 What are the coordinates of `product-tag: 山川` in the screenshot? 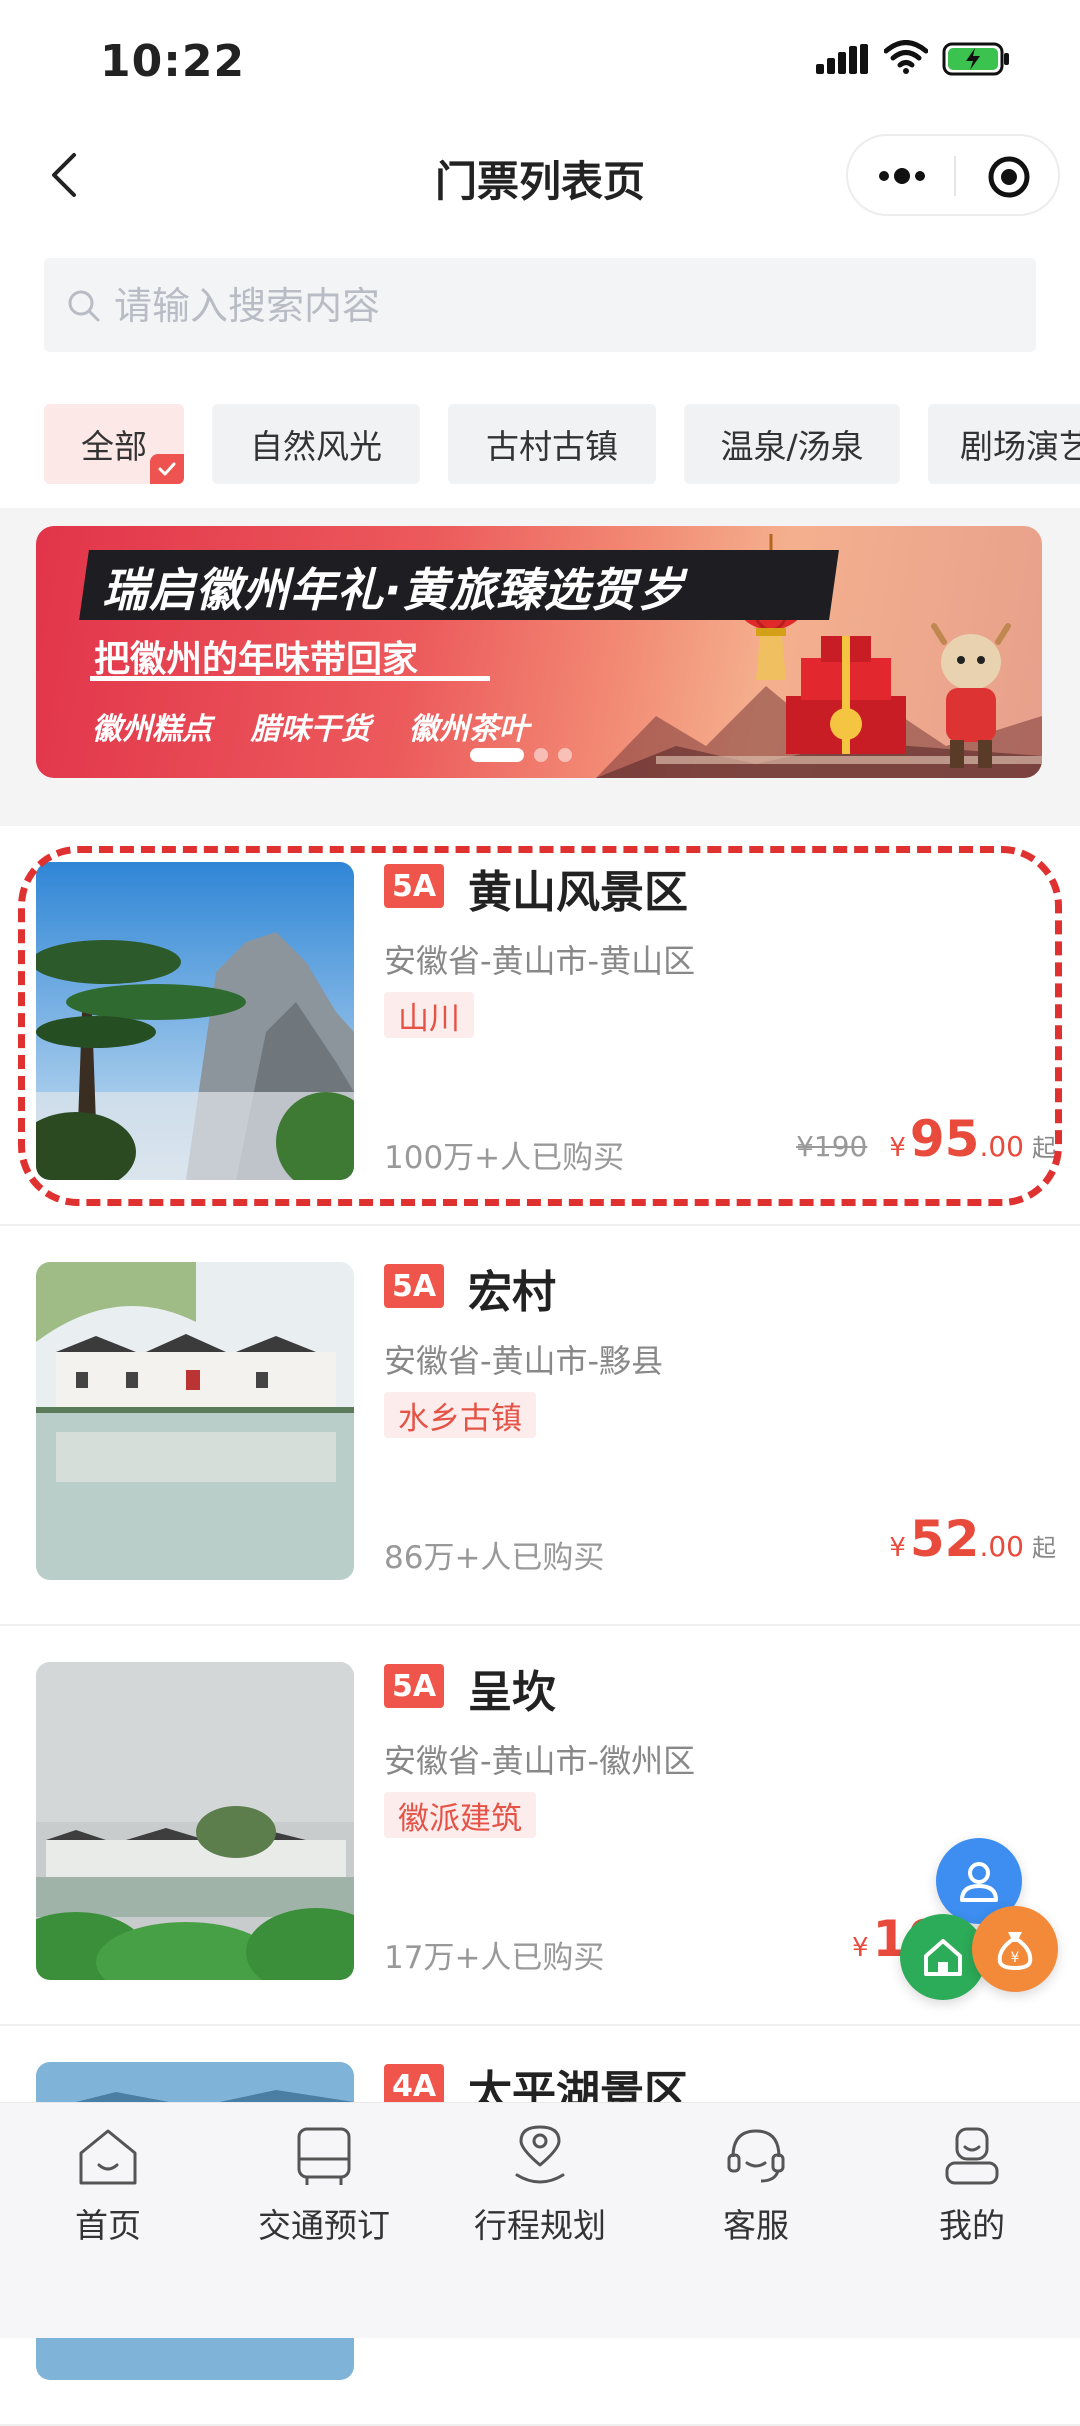 It's located at (429, 1015).